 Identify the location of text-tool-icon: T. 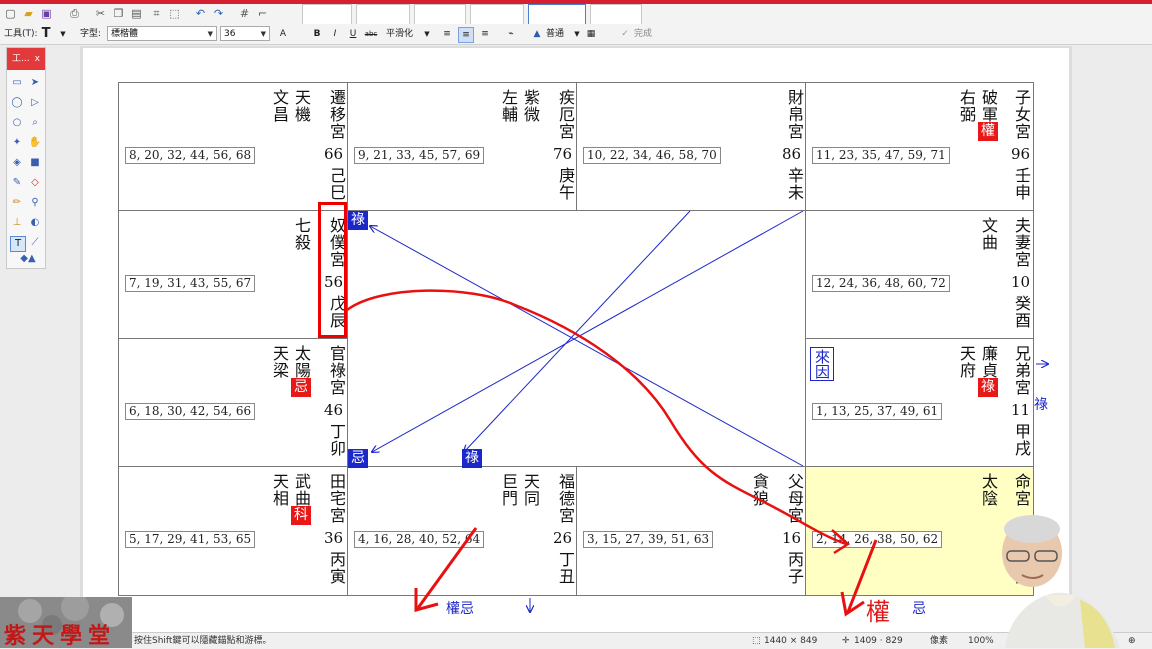
(18, 244).